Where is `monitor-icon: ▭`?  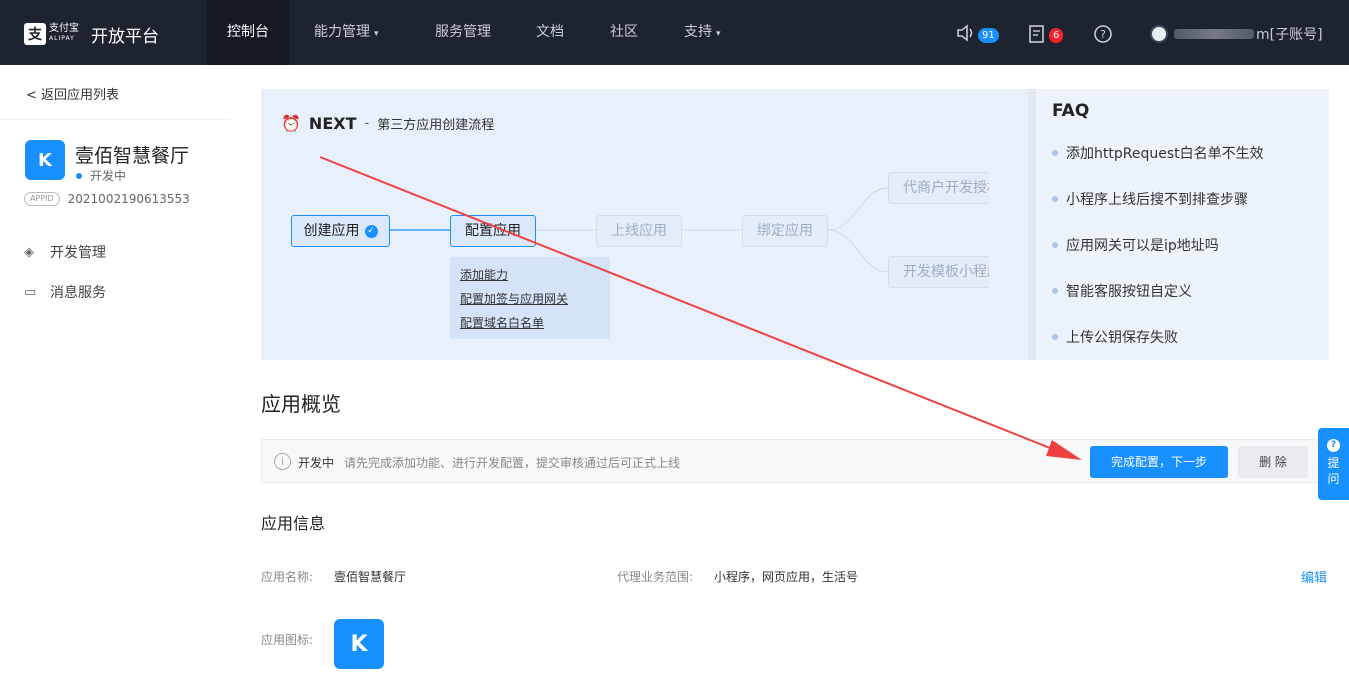
monitor-icon: ▭ is located at coordinates (30, 292).